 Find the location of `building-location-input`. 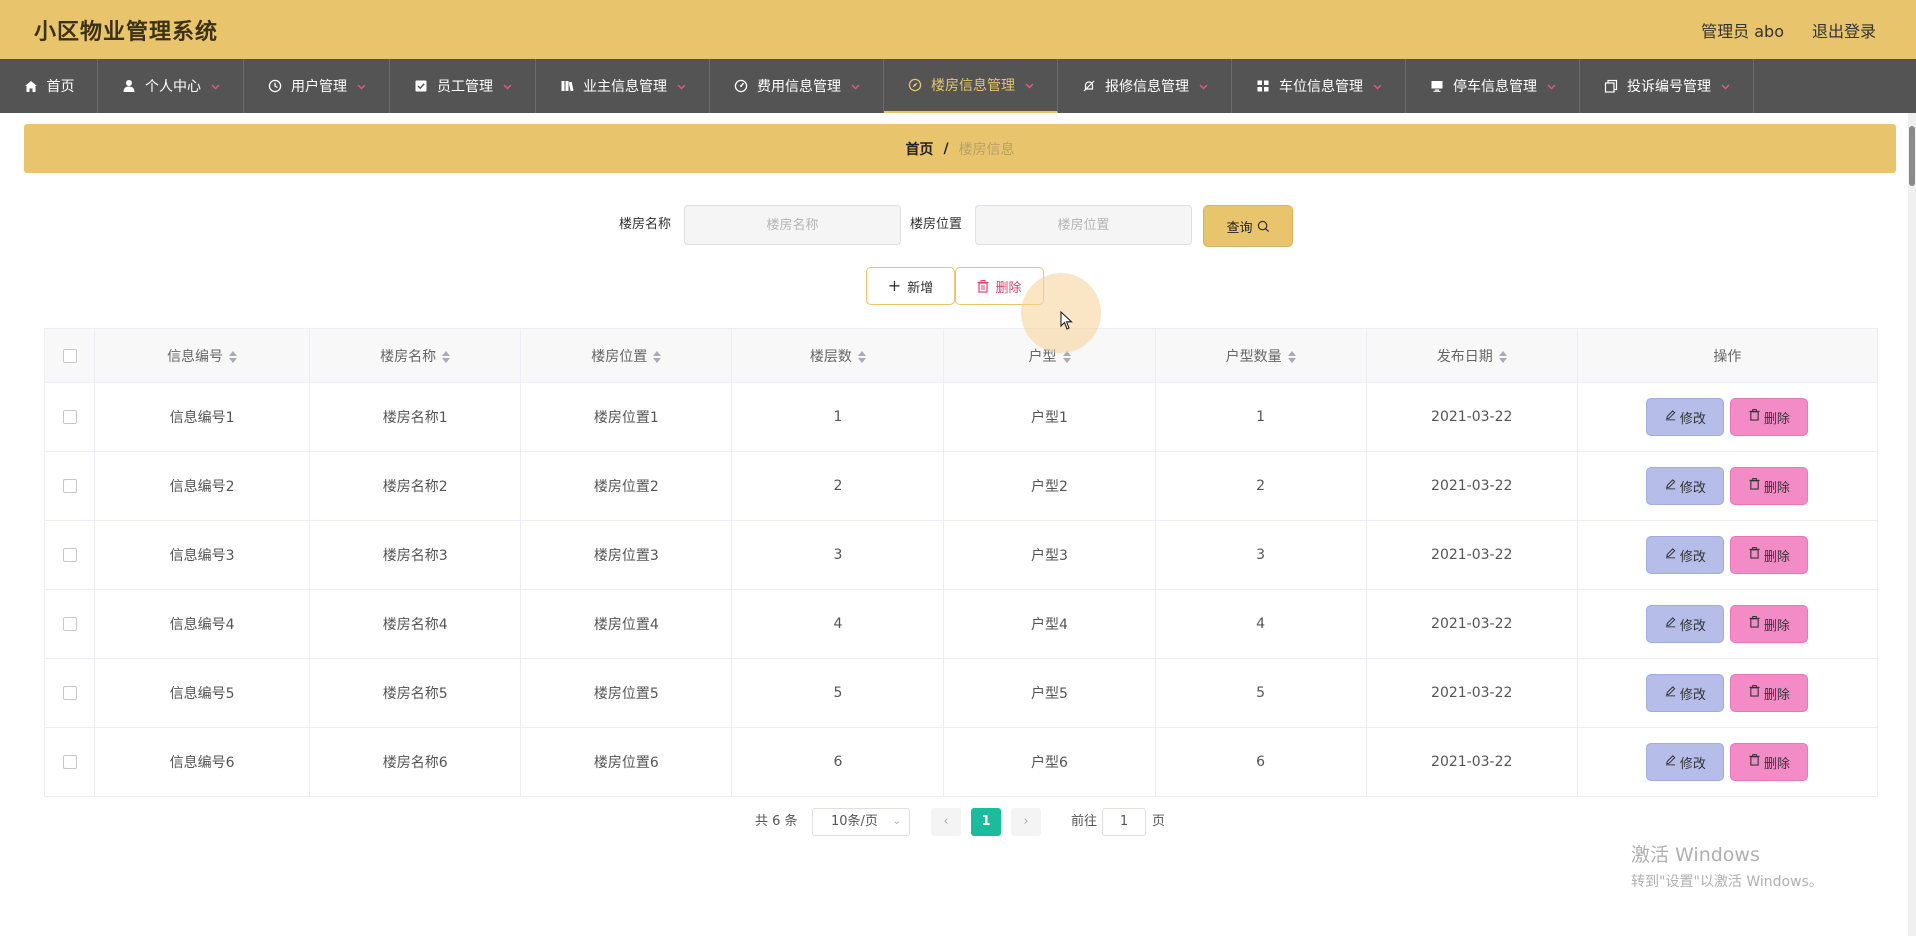

building-location-input is located at coordinates (1083, 225).